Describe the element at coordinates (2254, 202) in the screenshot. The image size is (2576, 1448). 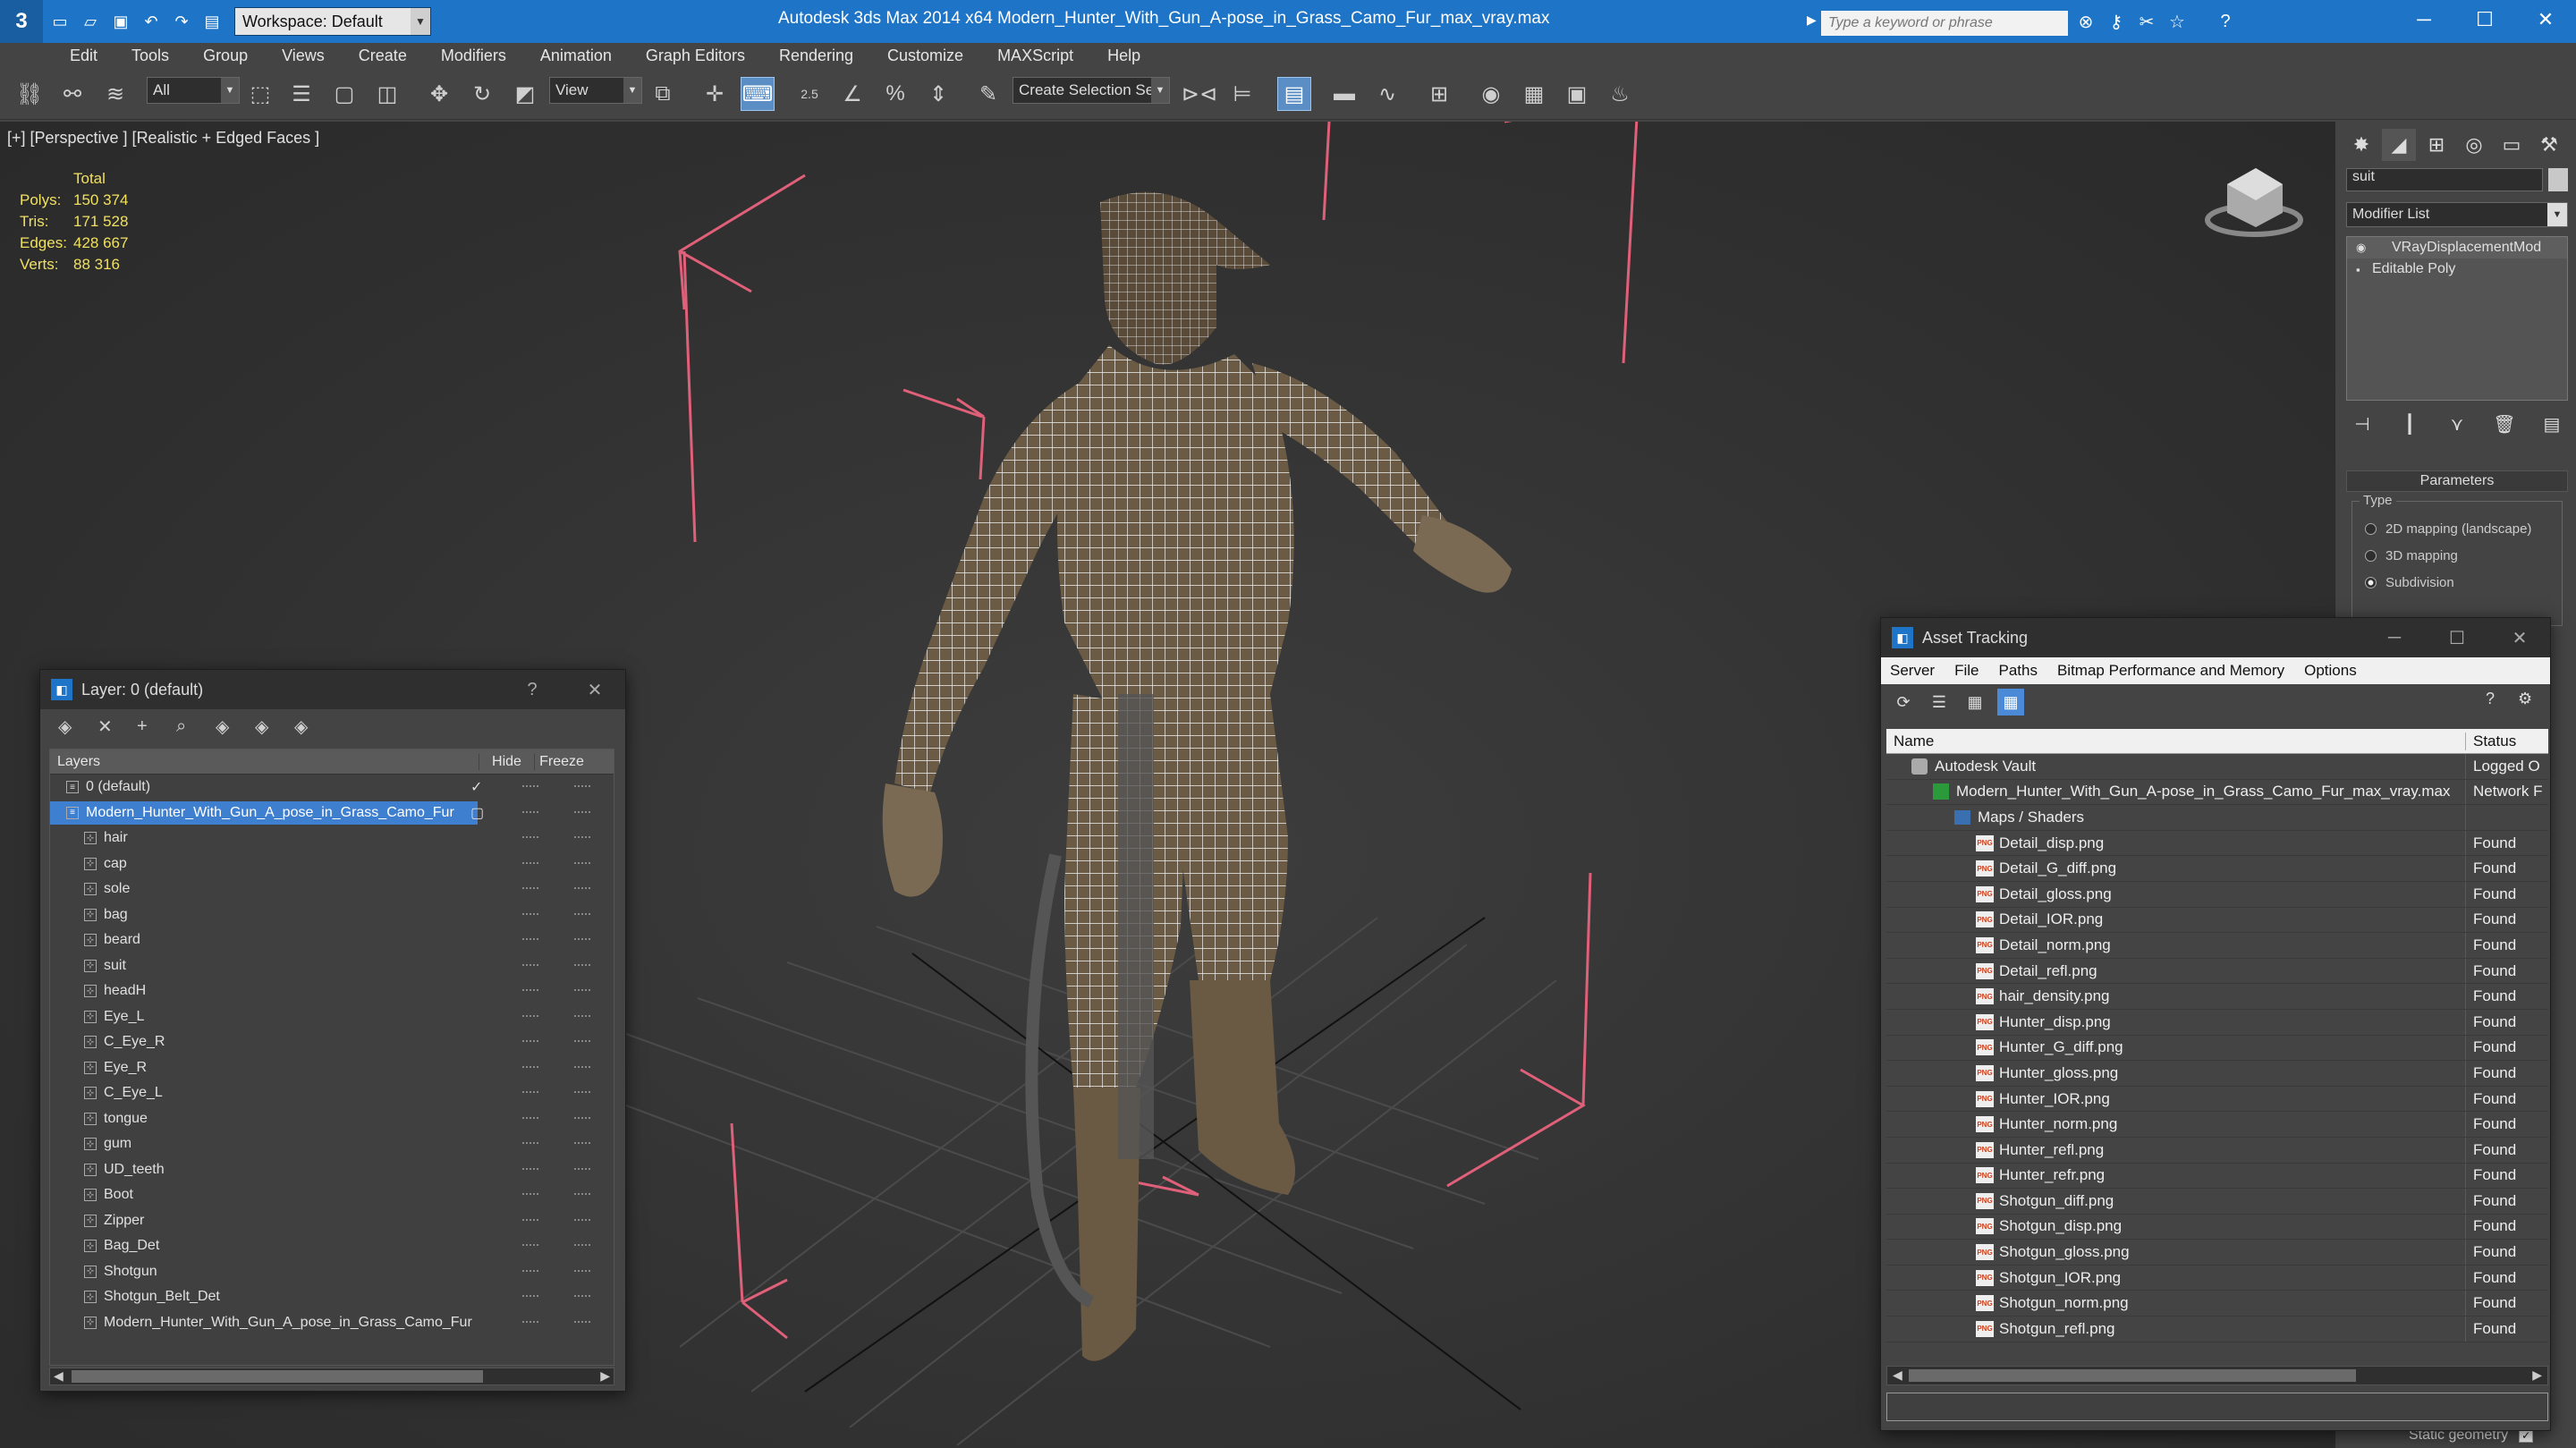
I see `viewcube` at that location.